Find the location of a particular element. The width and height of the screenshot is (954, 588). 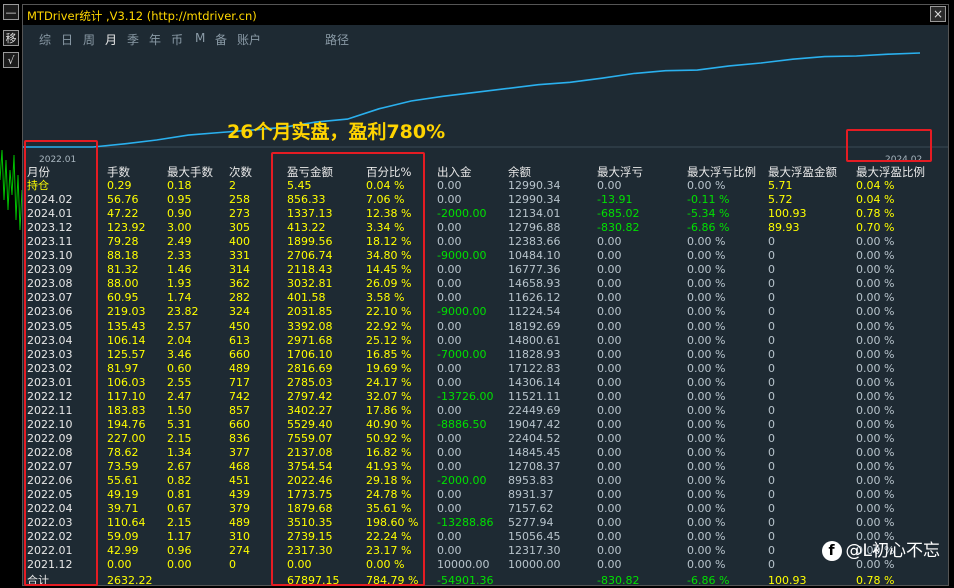

tab-5: 年 is located at coordinates (155, 39).